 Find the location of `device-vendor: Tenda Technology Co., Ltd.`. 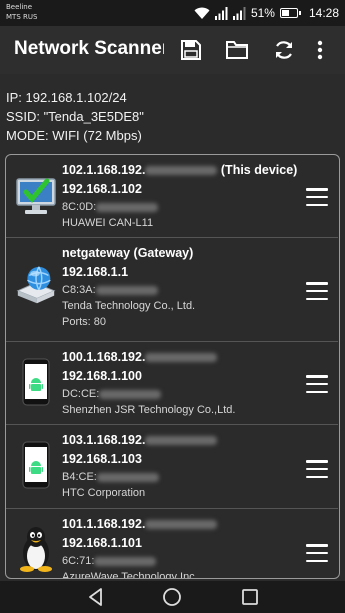

device-vendor: Tenda Technology Co., Ltd. is located at coordinates (129, 306).